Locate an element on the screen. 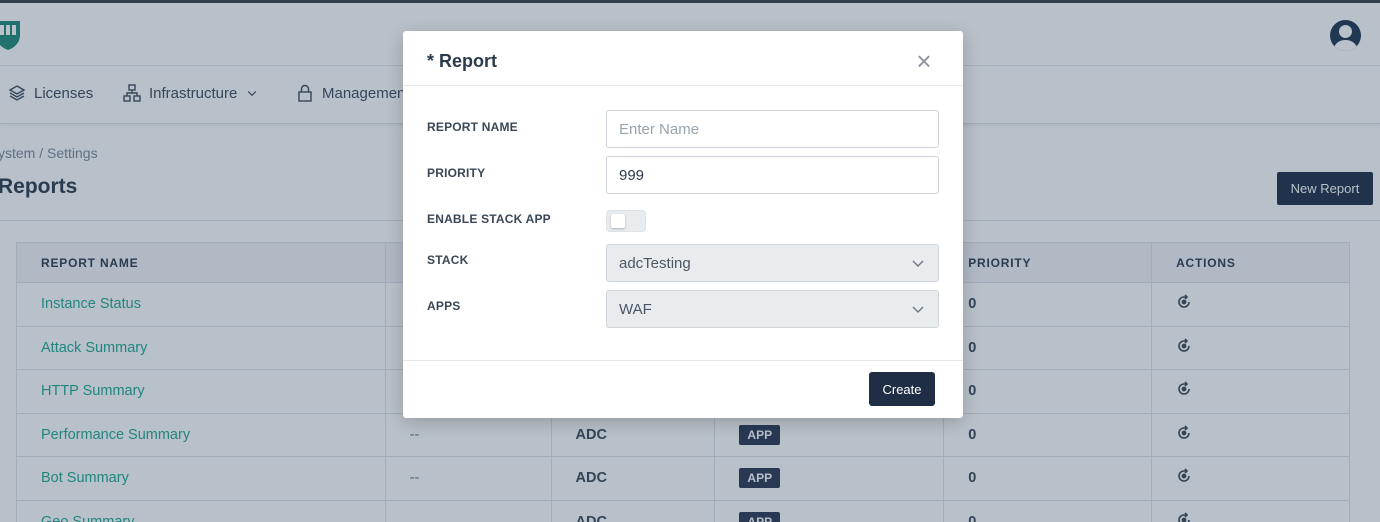 The image size is (1380, 522). apps-label: APPS is located at coordinates (444, 306).